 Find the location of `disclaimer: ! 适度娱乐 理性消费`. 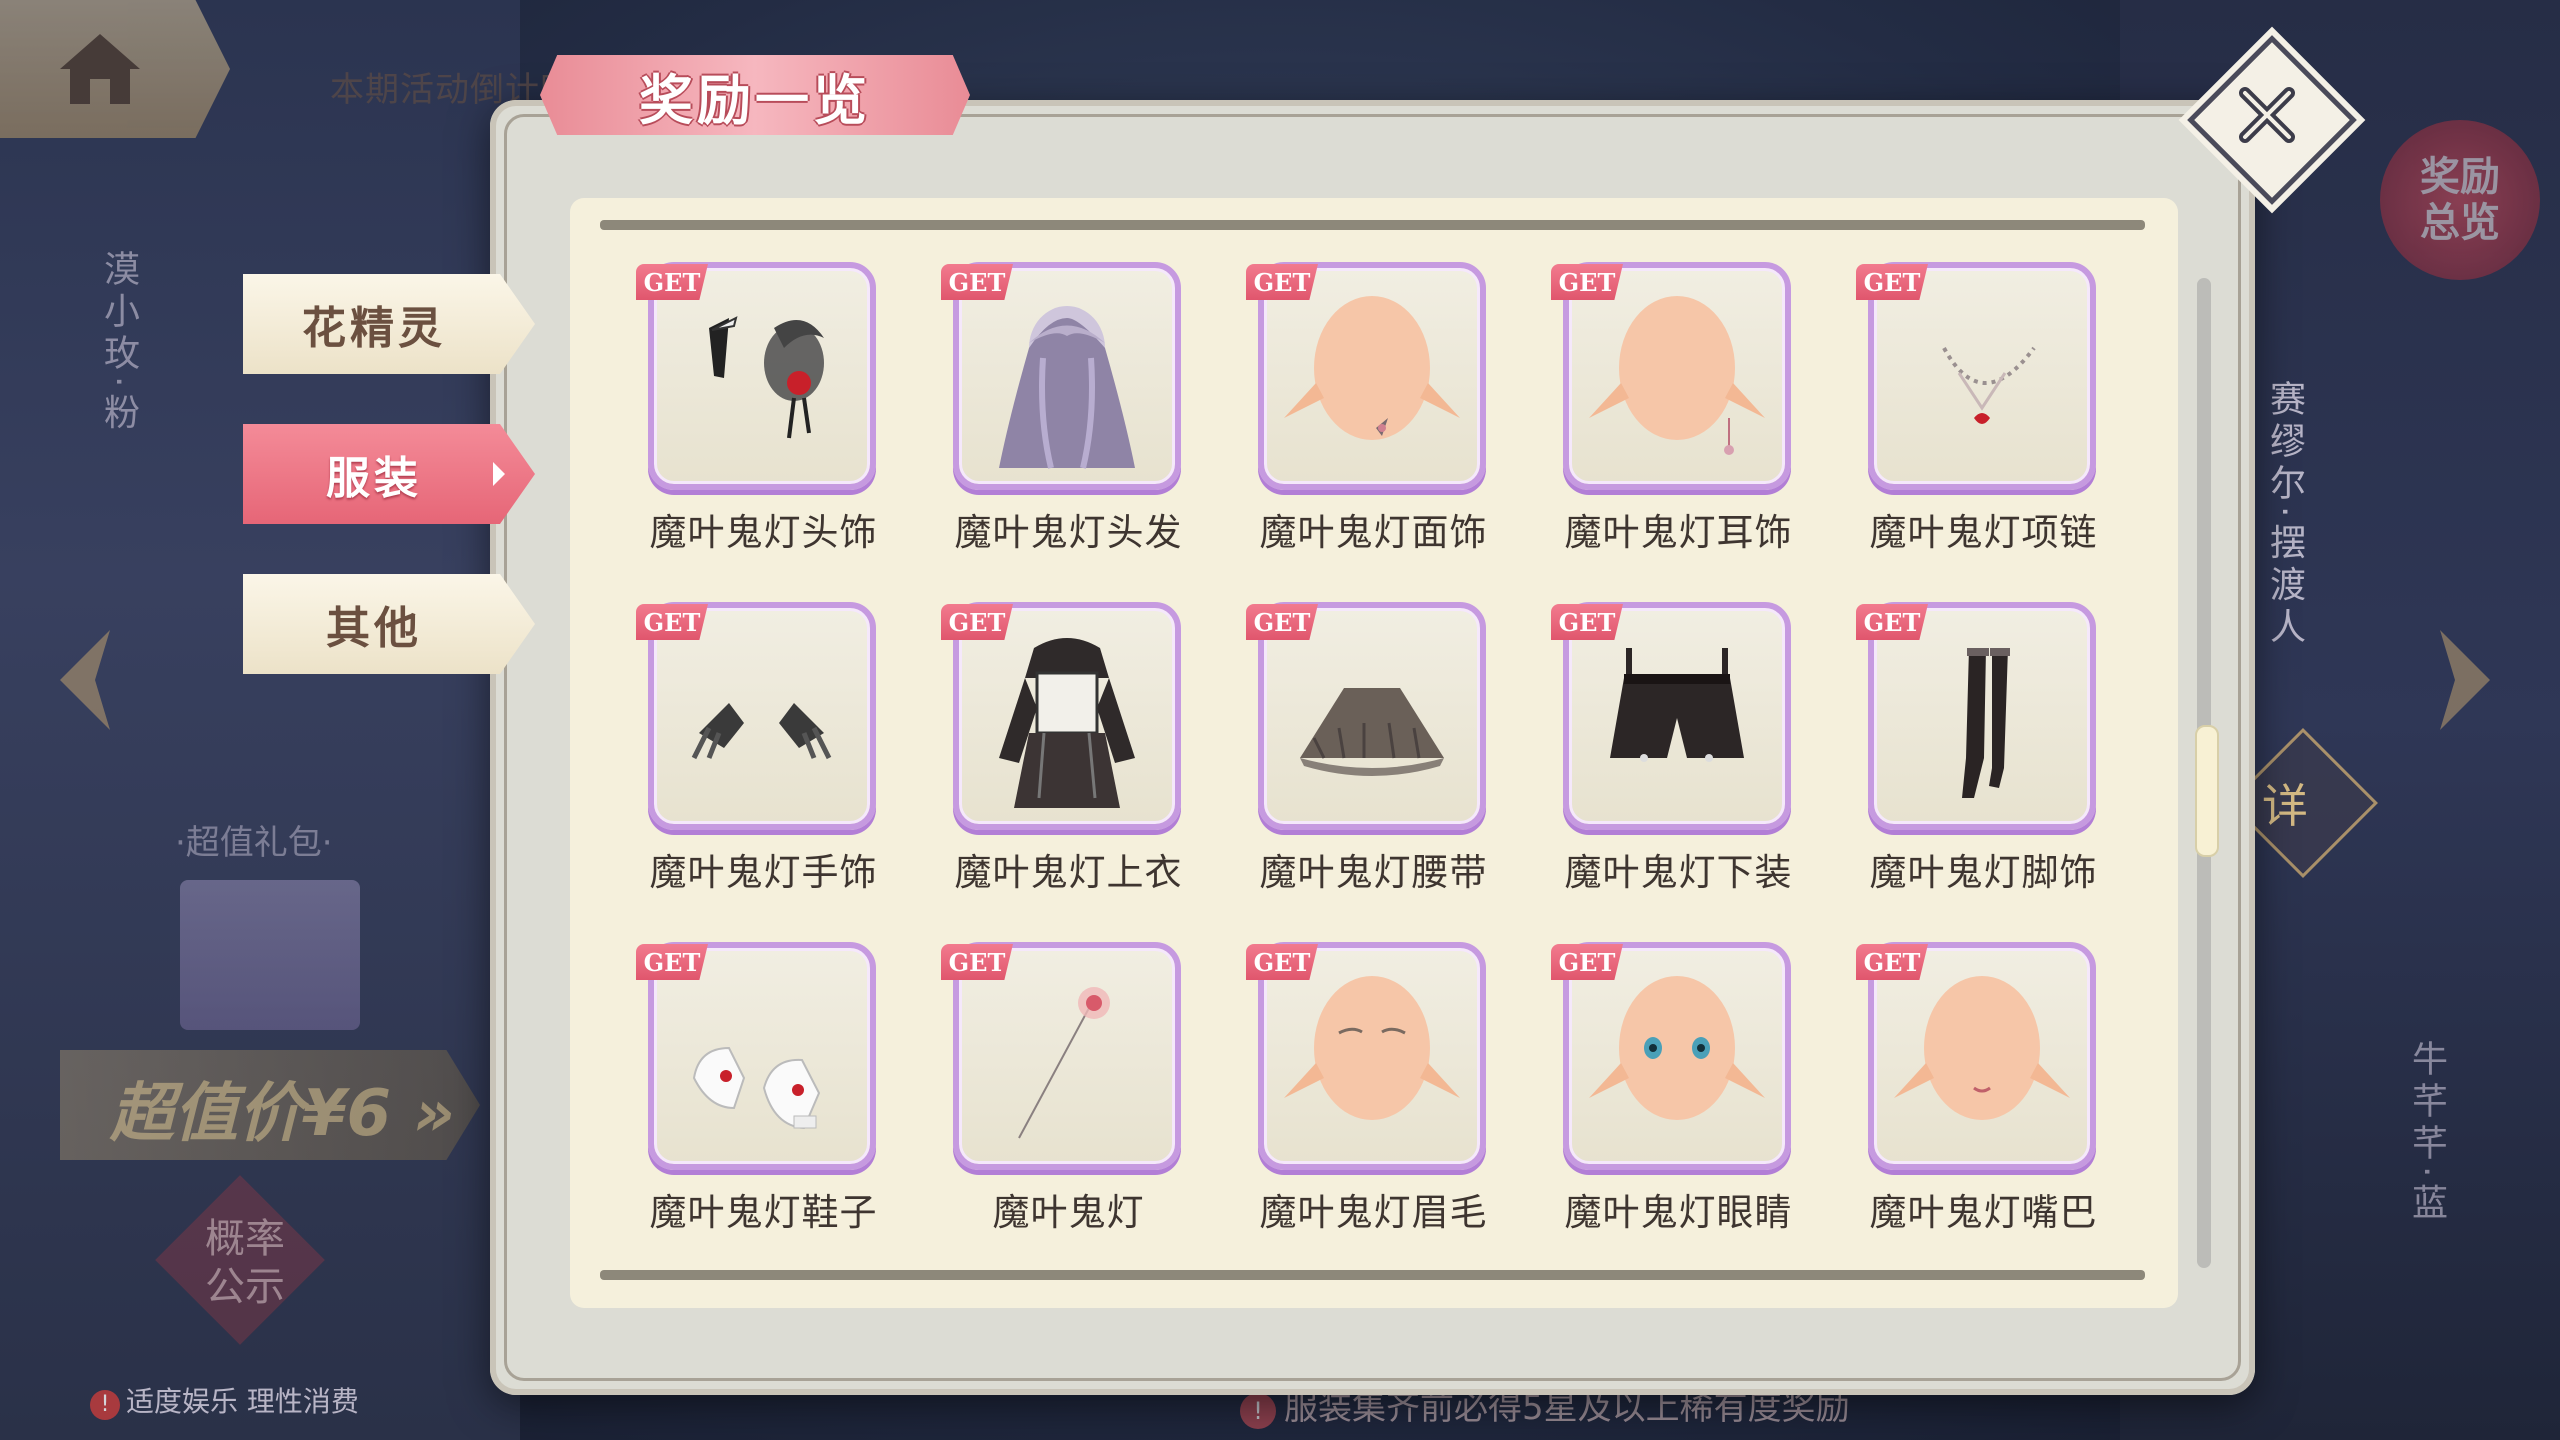

disclaimer: ! 适度娱乐 理性消费 is located at coordinates (224, 1400).